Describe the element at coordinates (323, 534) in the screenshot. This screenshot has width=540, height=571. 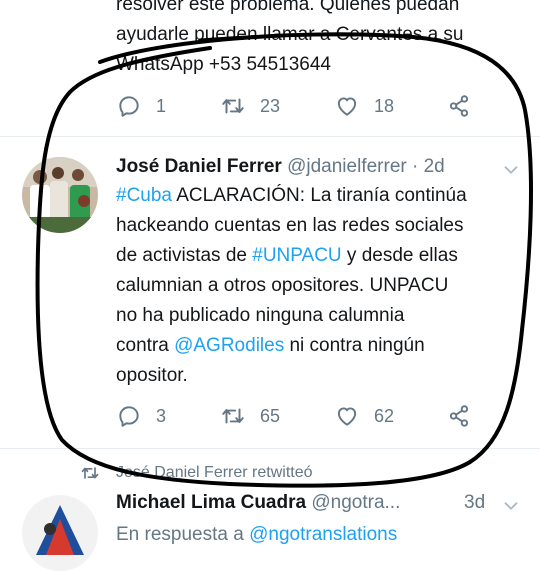
I see `reply-to-mention: @ngotranslations` at that location.